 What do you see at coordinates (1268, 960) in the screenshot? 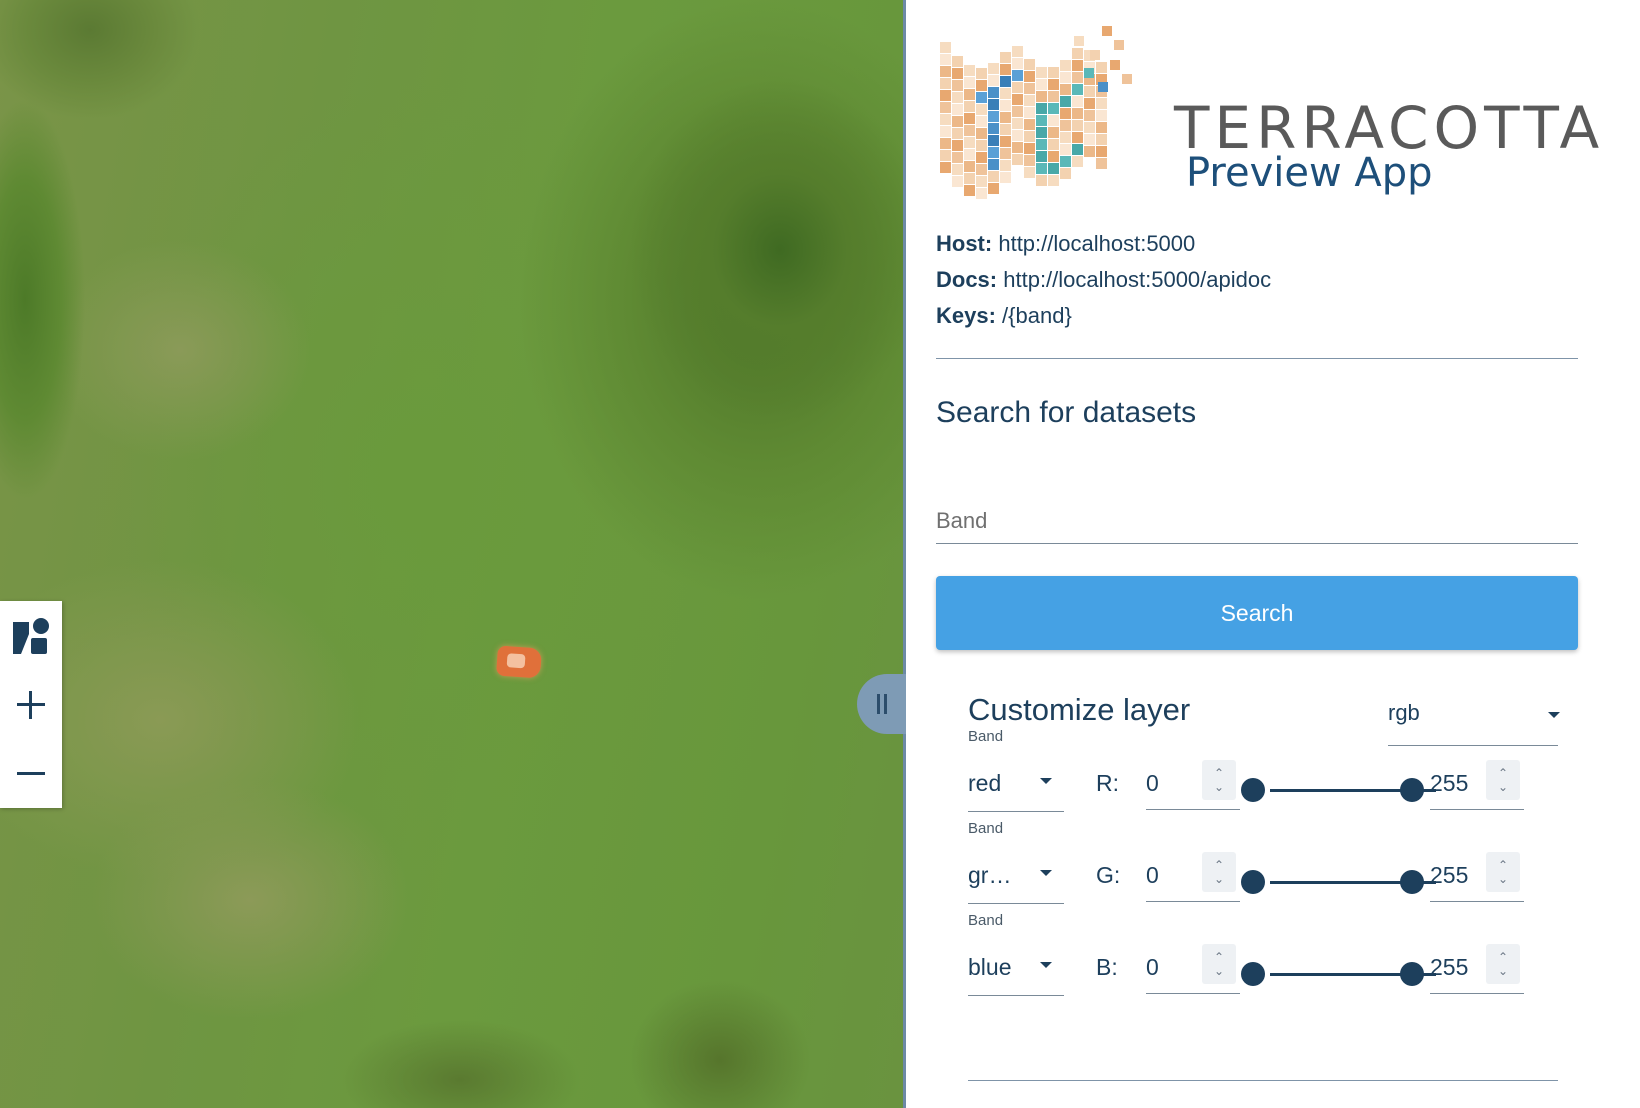
I see `channel-row-b: Band blue B: 0 ⌃ ⌄ 255 ⌃ ⌄` at bounding box center [1268, 960].